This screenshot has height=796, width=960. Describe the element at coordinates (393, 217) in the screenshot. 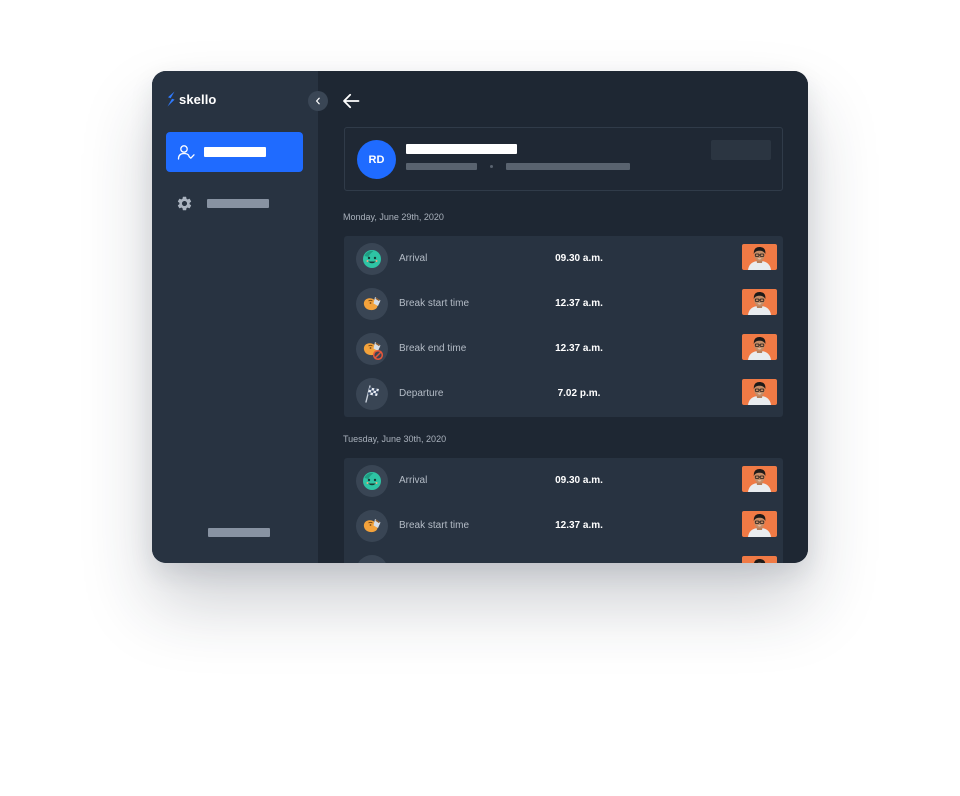

I see `date-header: Monday, June 29th, 2020` at that location.